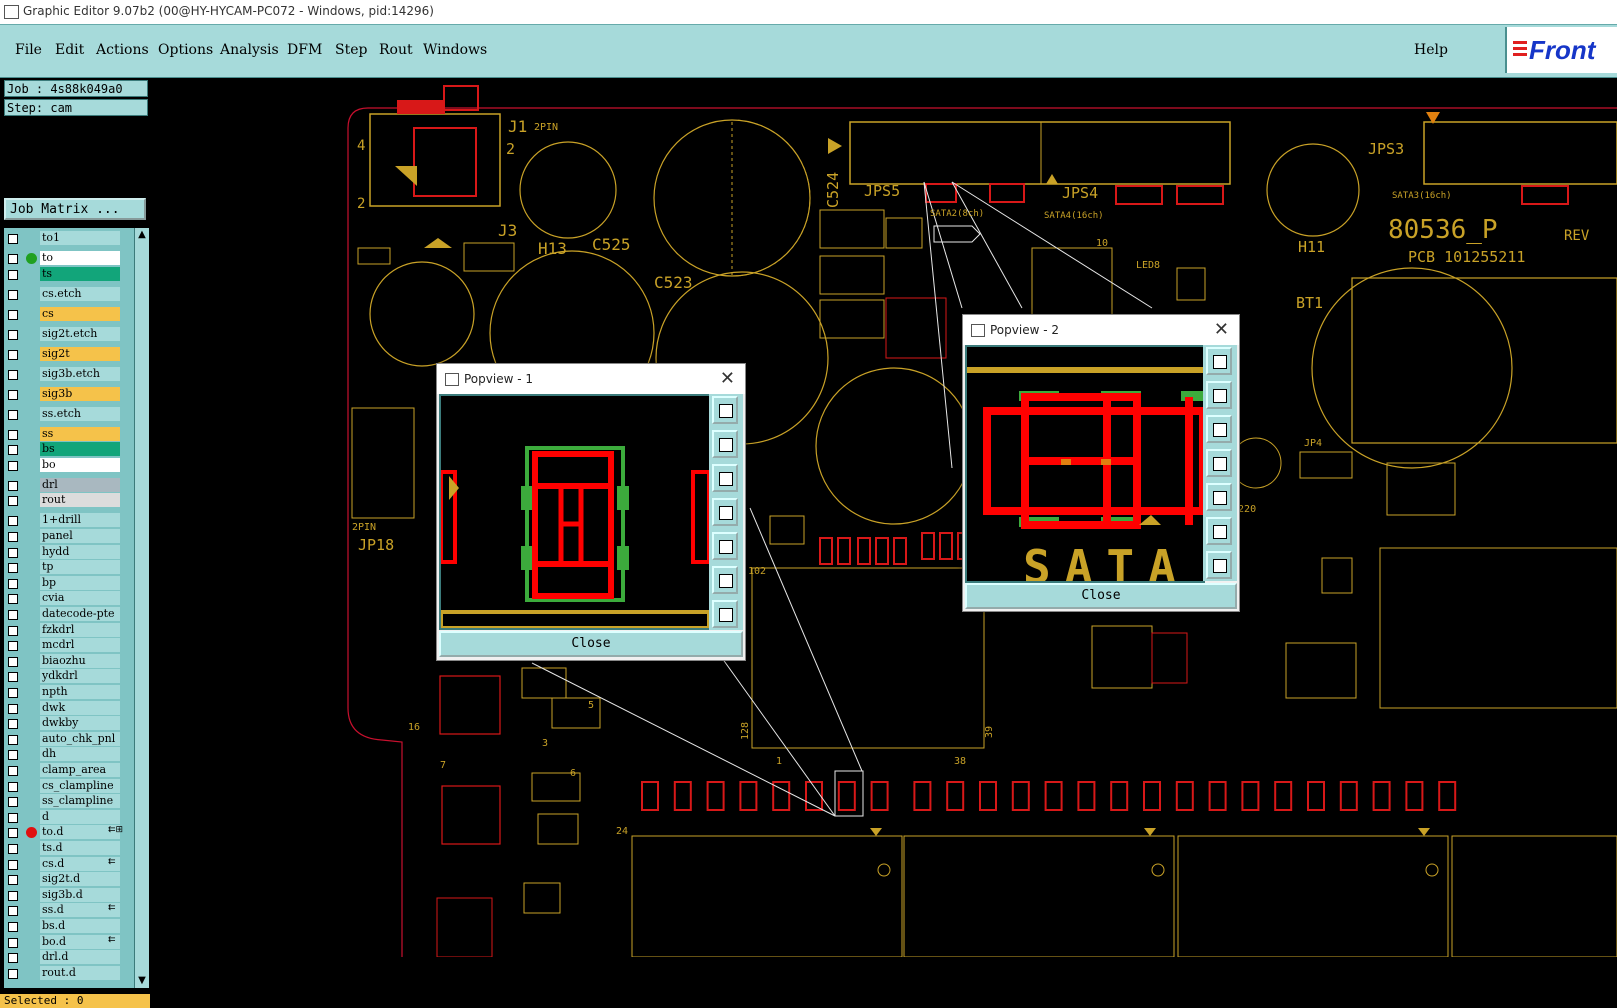  Describe the element at coordinates (1219, 429) in the screenshot. I see `pan-down-icon` at that location.